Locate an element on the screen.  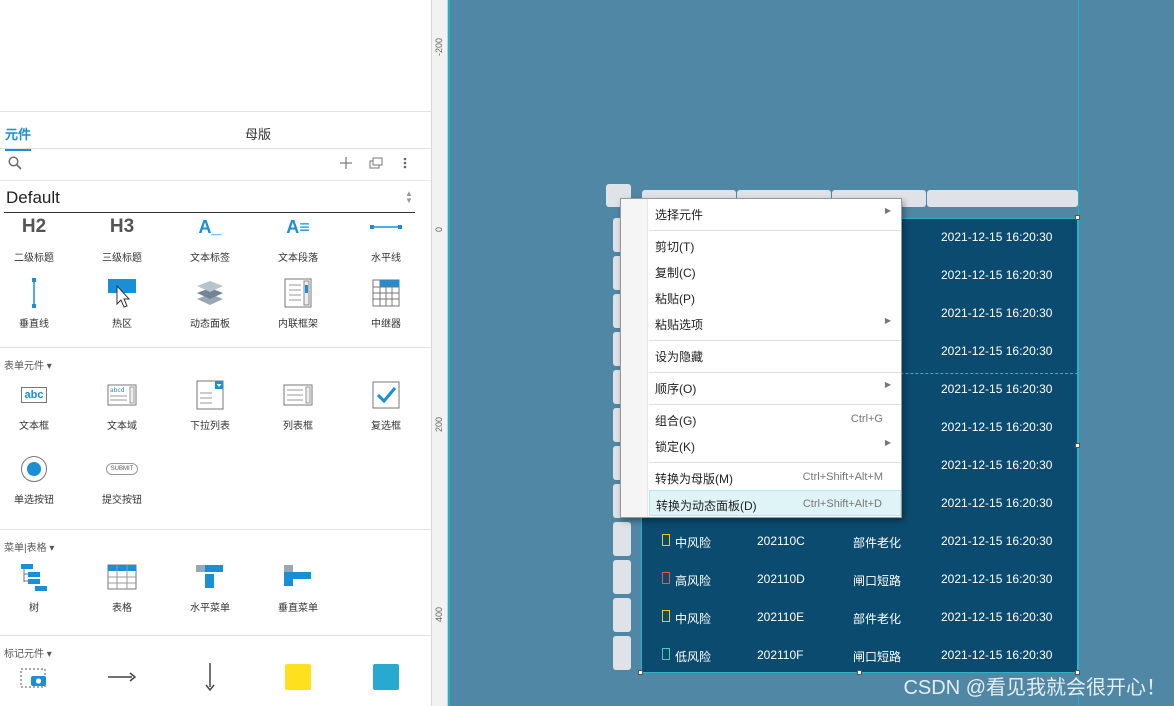
widget-row-1: H2 二级标题 H3 三级标题 A_ 文本标签 A≡ 文本段落 水平线 is located at coordinates (215, 240).